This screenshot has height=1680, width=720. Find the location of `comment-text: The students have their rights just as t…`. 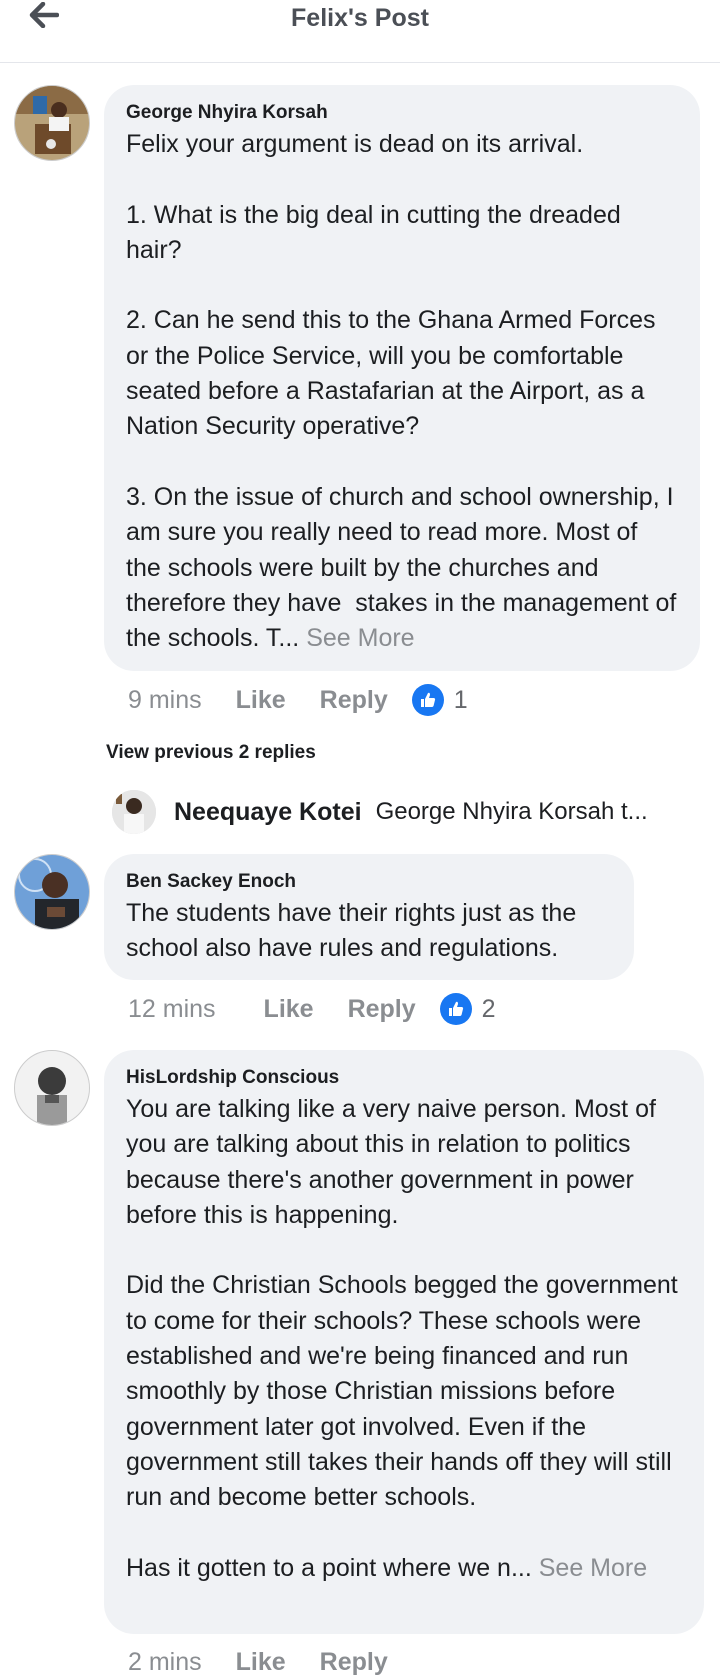

comment-text: The students have their rights just as t… is located at coordinates (369, 931).